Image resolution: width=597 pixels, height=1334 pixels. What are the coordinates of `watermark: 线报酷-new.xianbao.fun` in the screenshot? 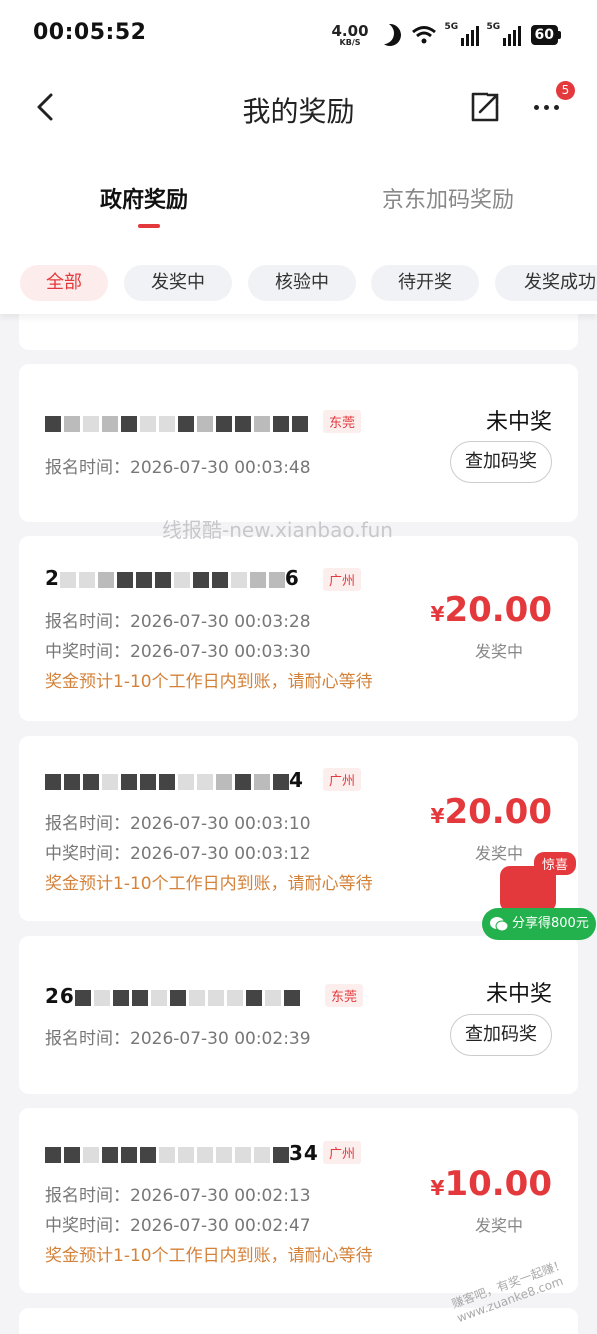 It's located at (277, 530).